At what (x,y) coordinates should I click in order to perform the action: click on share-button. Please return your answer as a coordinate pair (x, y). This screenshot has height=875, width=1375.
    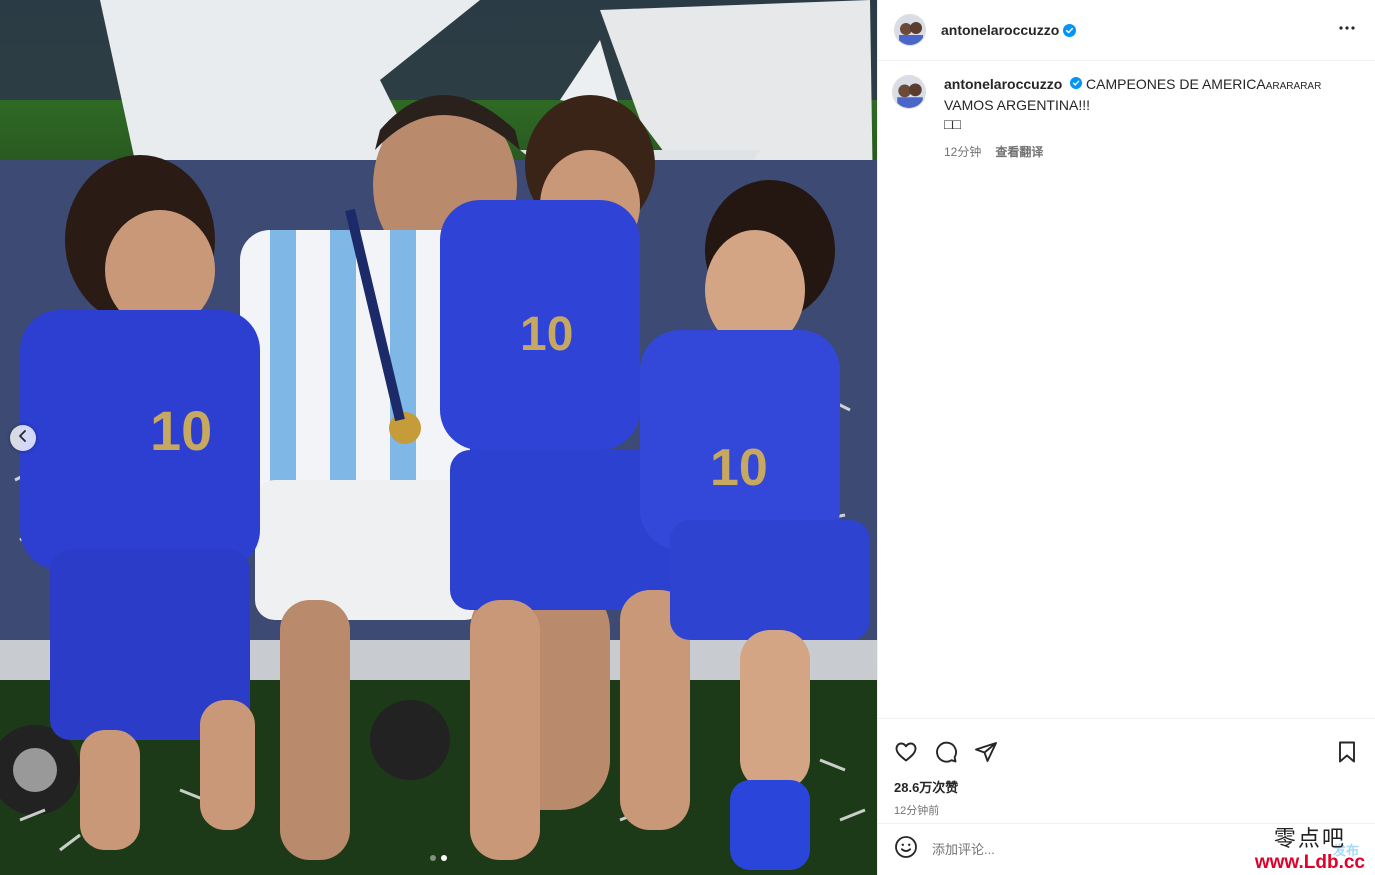
    Looking at the image, I should click on (986, 754).